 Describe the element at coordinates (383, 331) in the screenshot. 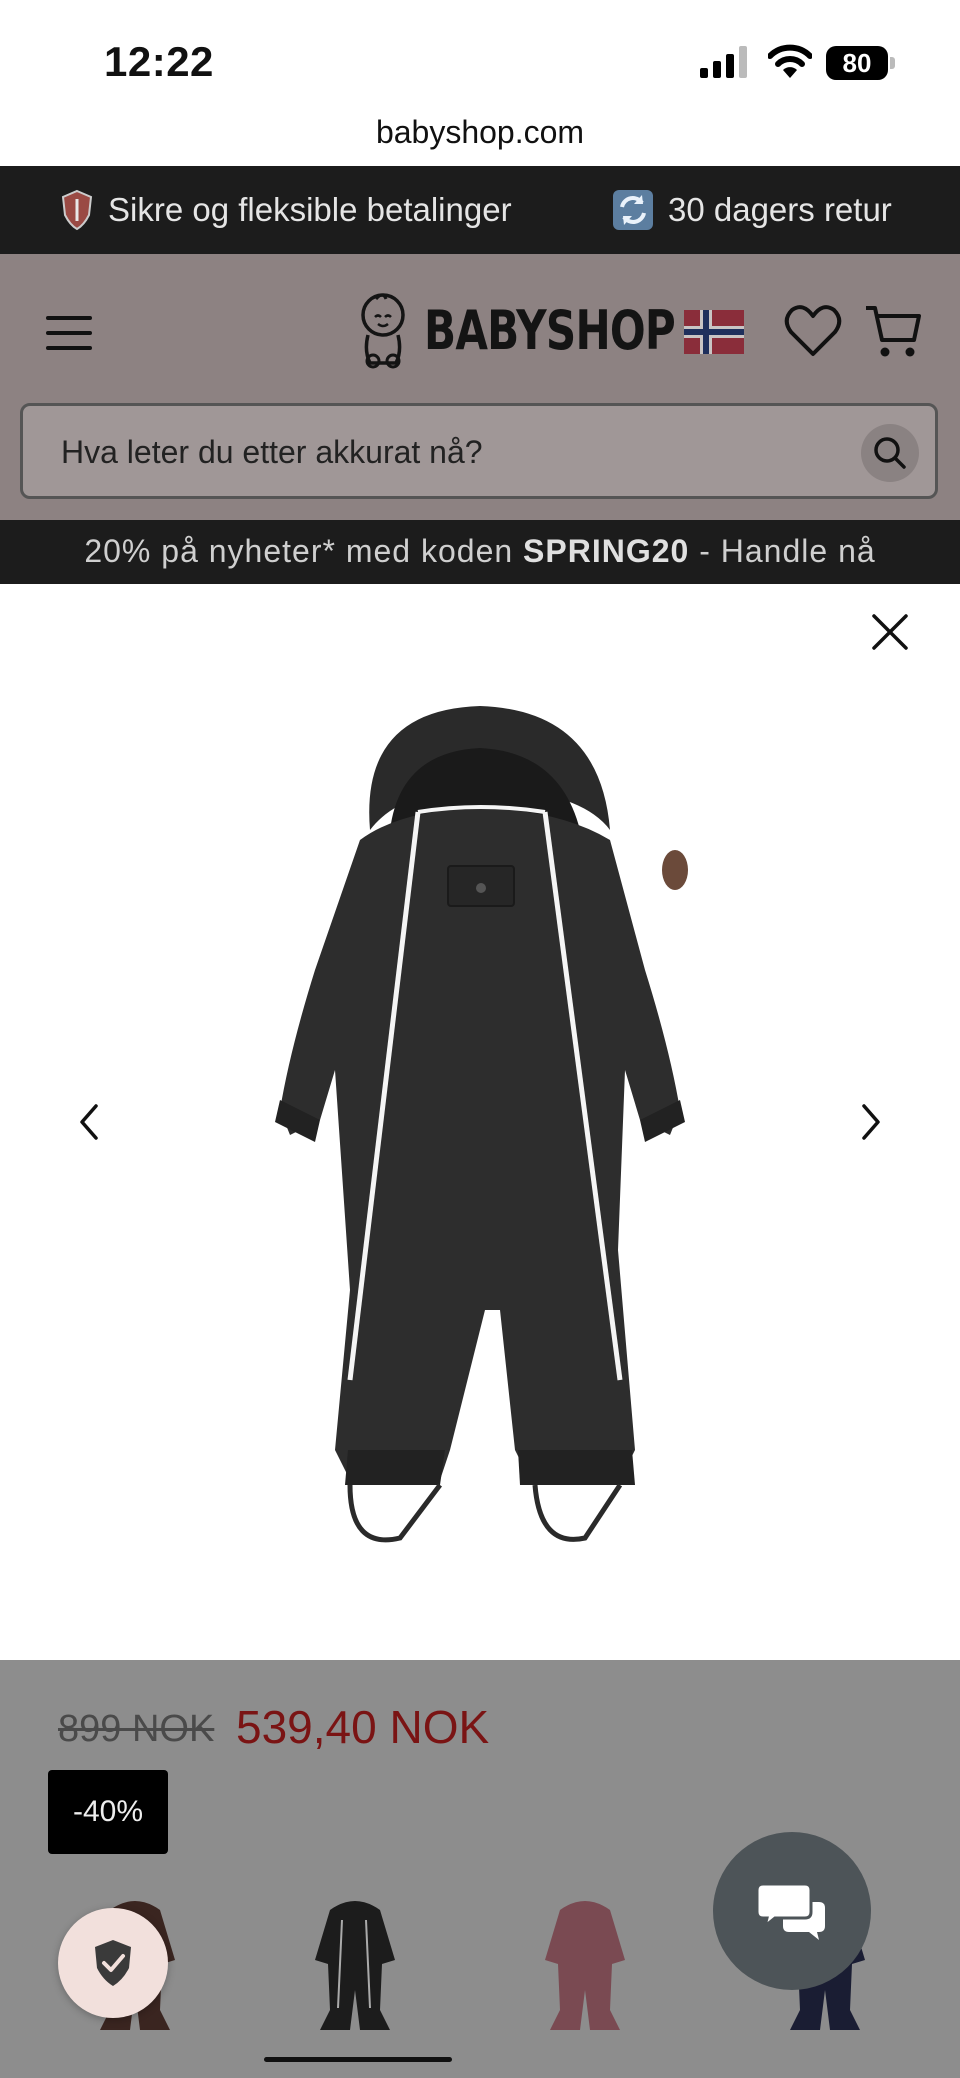

I see `baby-logo-icon` at that location.